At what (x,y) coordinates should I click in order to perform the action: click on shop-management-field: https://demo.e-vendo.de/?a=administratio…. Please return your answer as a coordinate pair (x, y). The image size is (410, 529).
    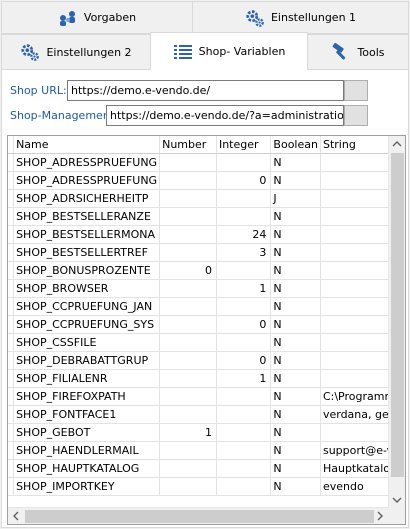
    Looking at the image, I should click on (225, 115).